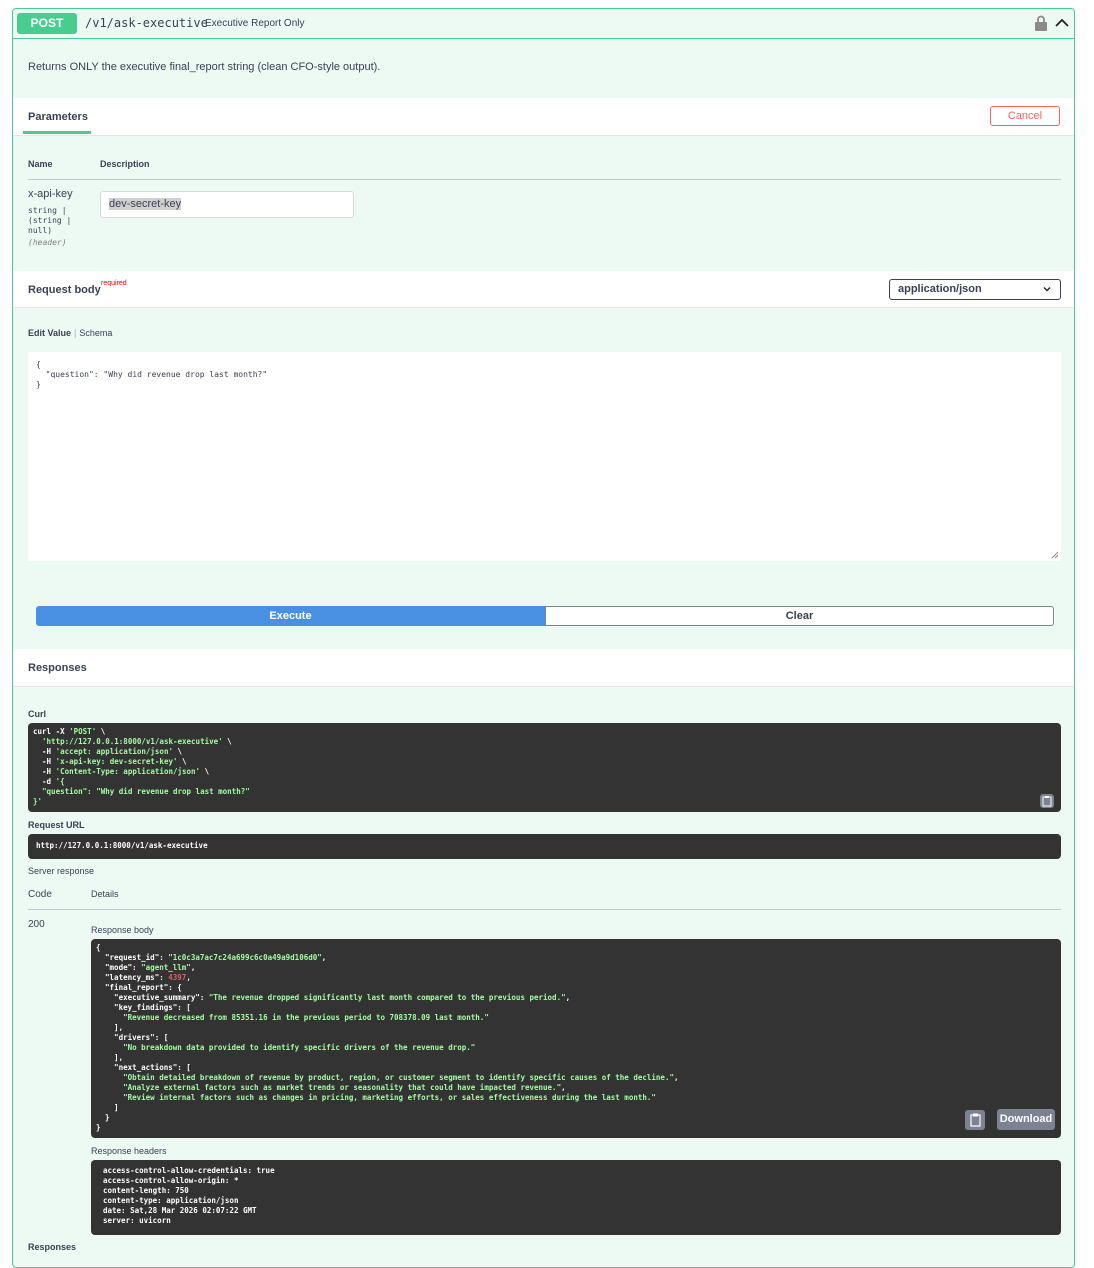 This screenshot has height=1268, width=1094. What do you see at coordinates (137, 1220) in the screenshot?
I see `header-line: server: uvicorn` at bounding box center [137, 1220].